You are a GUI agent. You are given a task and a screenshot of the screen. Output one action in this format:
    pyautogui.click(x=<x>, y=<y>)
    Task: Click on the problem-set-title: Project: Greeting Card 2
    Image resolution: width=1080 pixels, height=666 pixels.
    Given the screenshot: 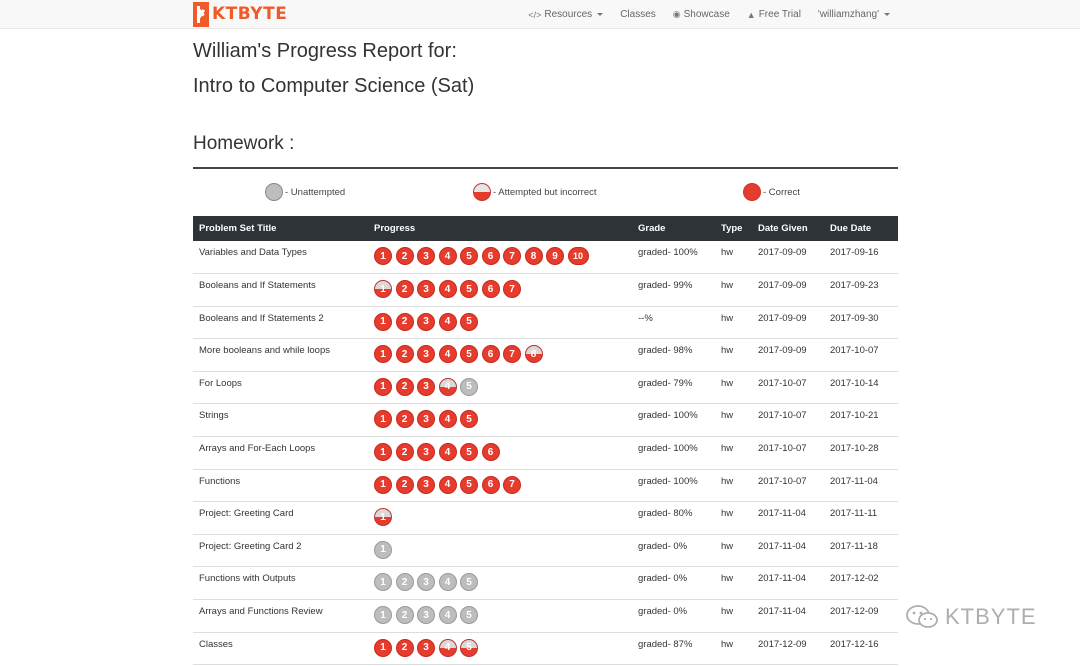 What is the action you would take?
    pyautogui.click(x=280, y=551)
    